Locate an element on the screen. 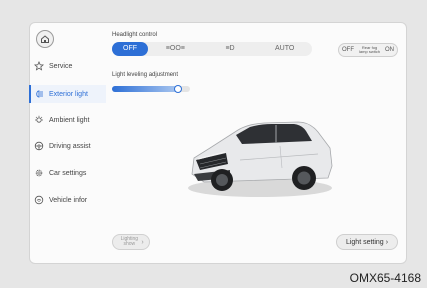 Image resolution: width=427 pixels, height=288 pixels. headlight-mode-selector: OFF ≡OO≡ ≡D AUTO is located at coordinates (212, 49).